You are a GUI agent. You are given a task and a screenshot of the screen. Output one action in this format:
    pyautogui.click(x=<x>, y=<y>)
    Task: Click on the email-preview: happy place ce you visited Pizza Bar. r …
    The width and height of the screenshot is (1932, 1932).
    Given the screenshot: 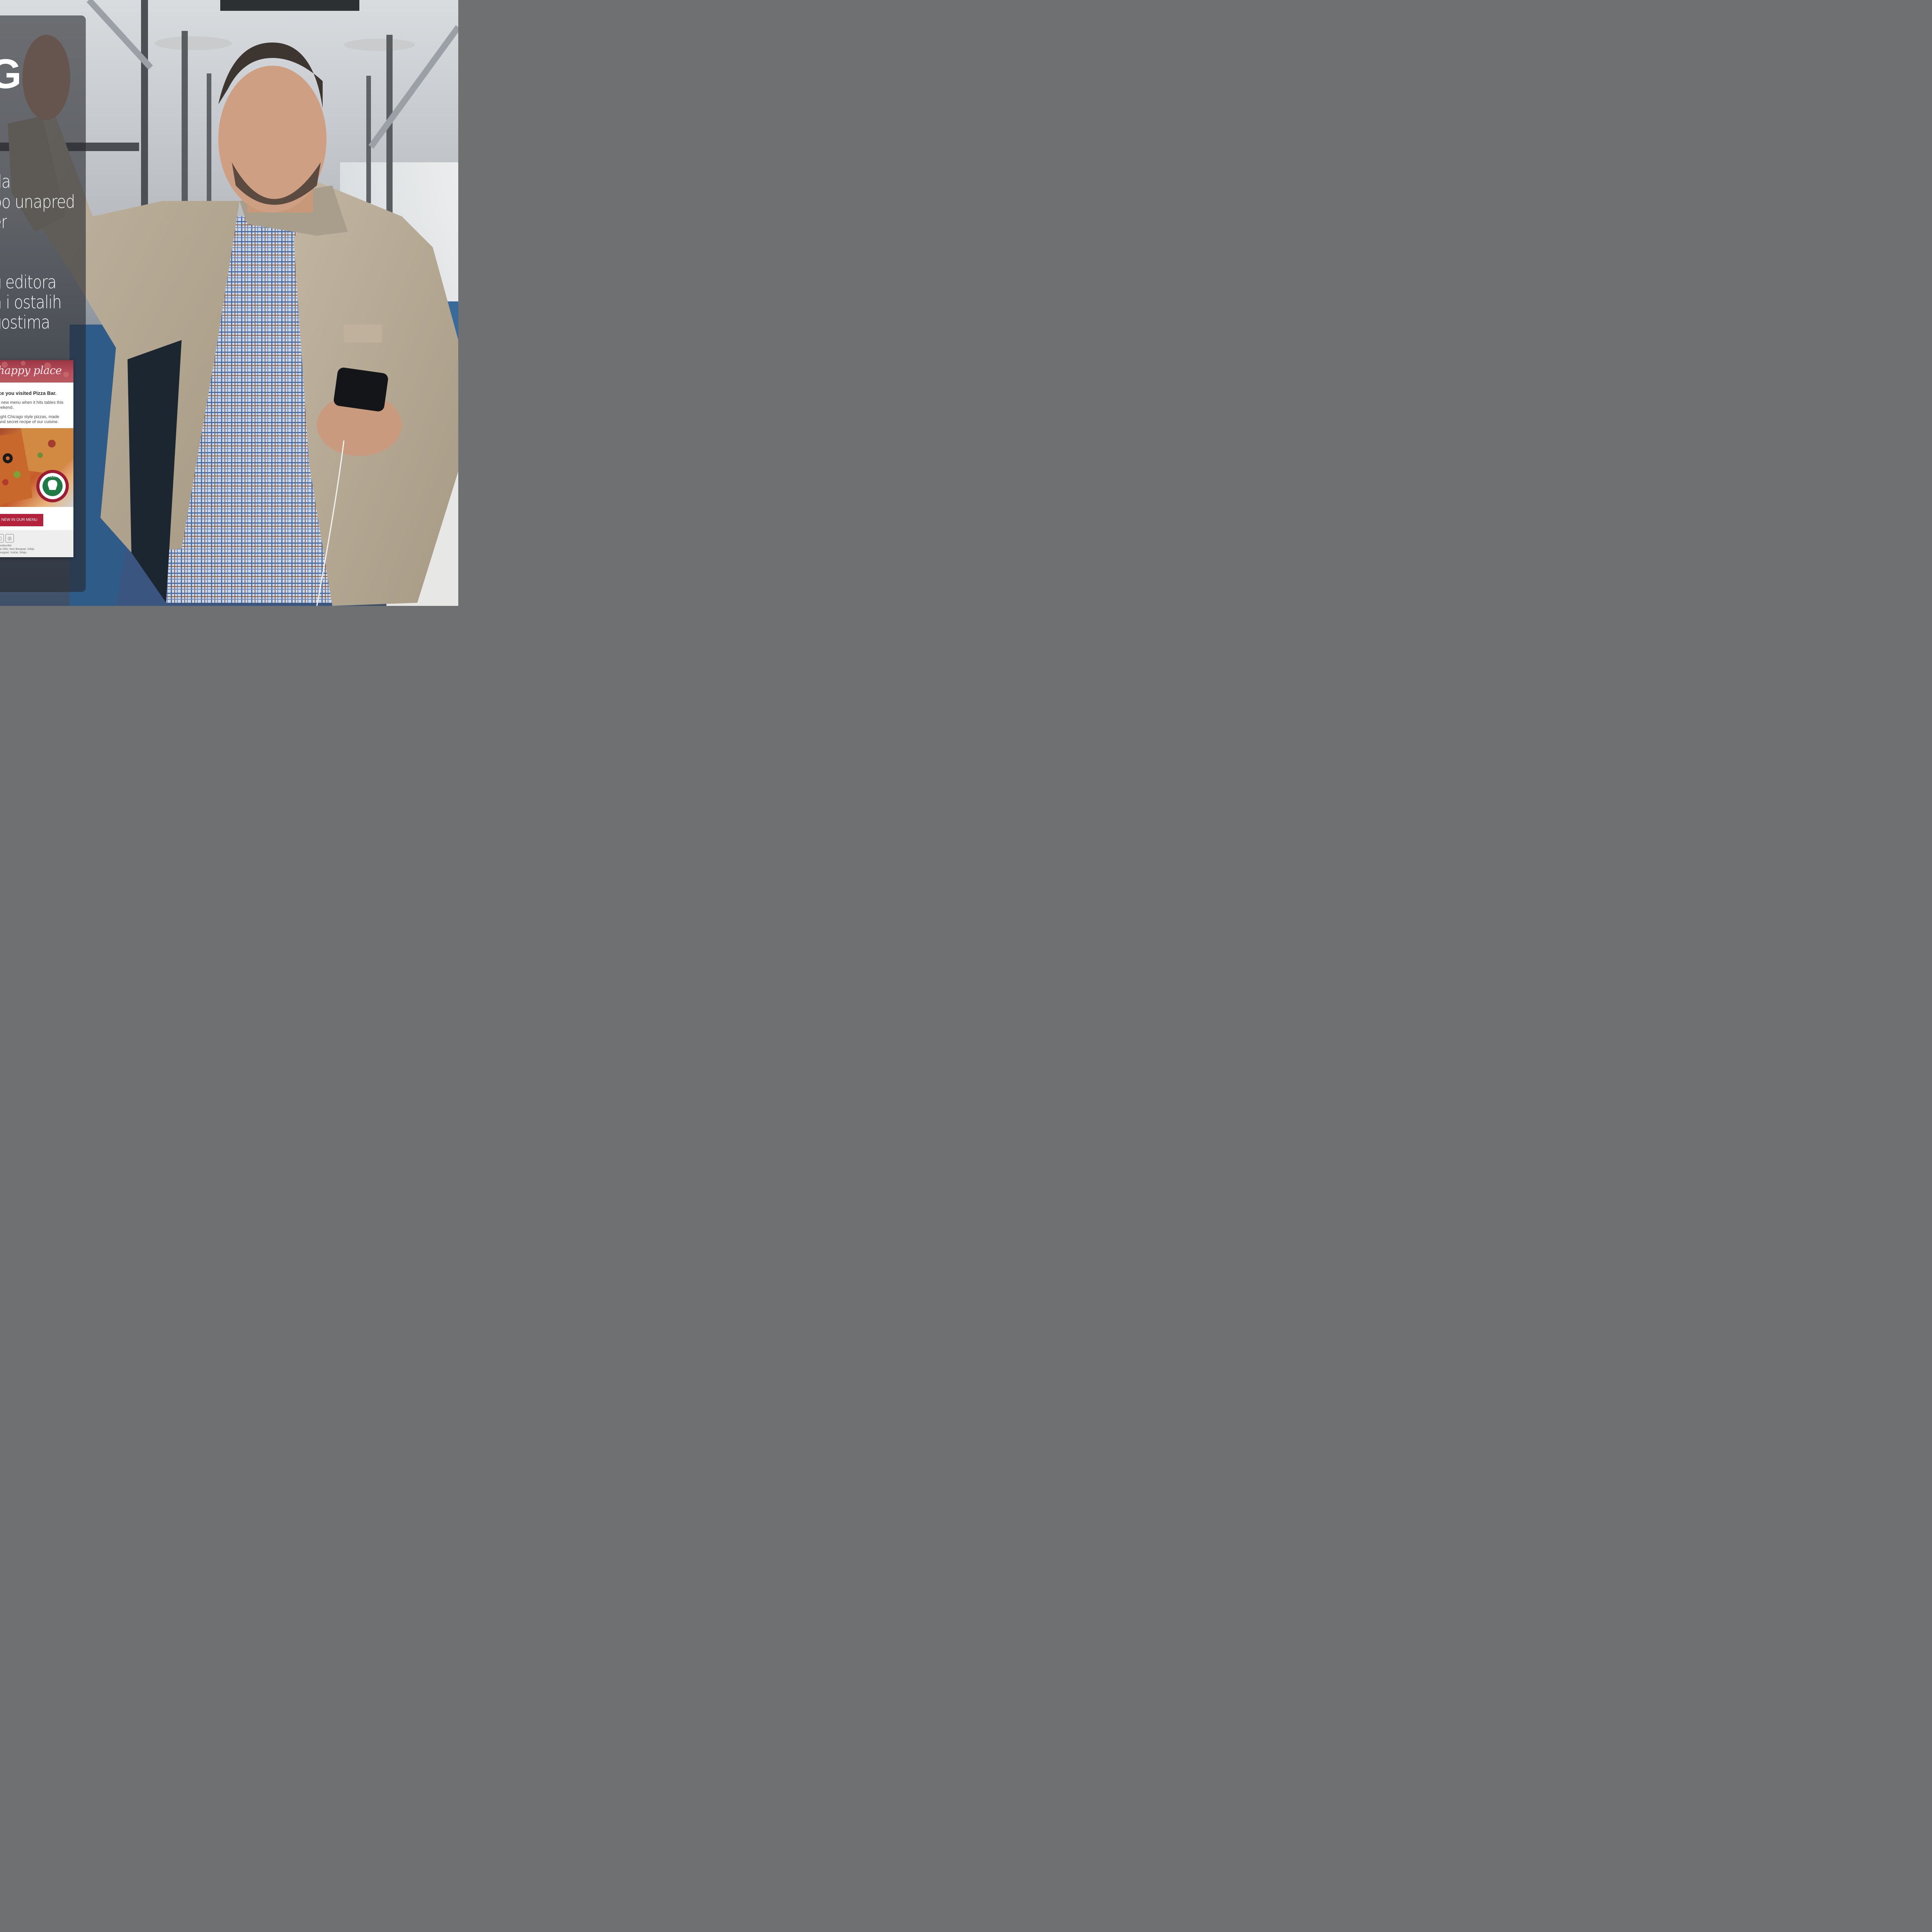 What is the action you would take?
    pyautogui.click(x=37, y=459)
    